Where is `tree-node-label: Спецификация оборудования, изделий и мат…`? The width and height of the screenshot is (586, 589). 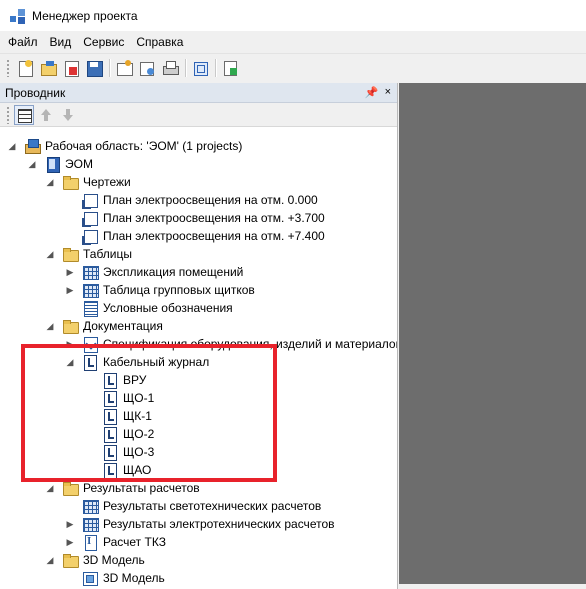
tree-node-label: Спецификация оборудования, изделий и мат… is located at coordinates (250, 344).